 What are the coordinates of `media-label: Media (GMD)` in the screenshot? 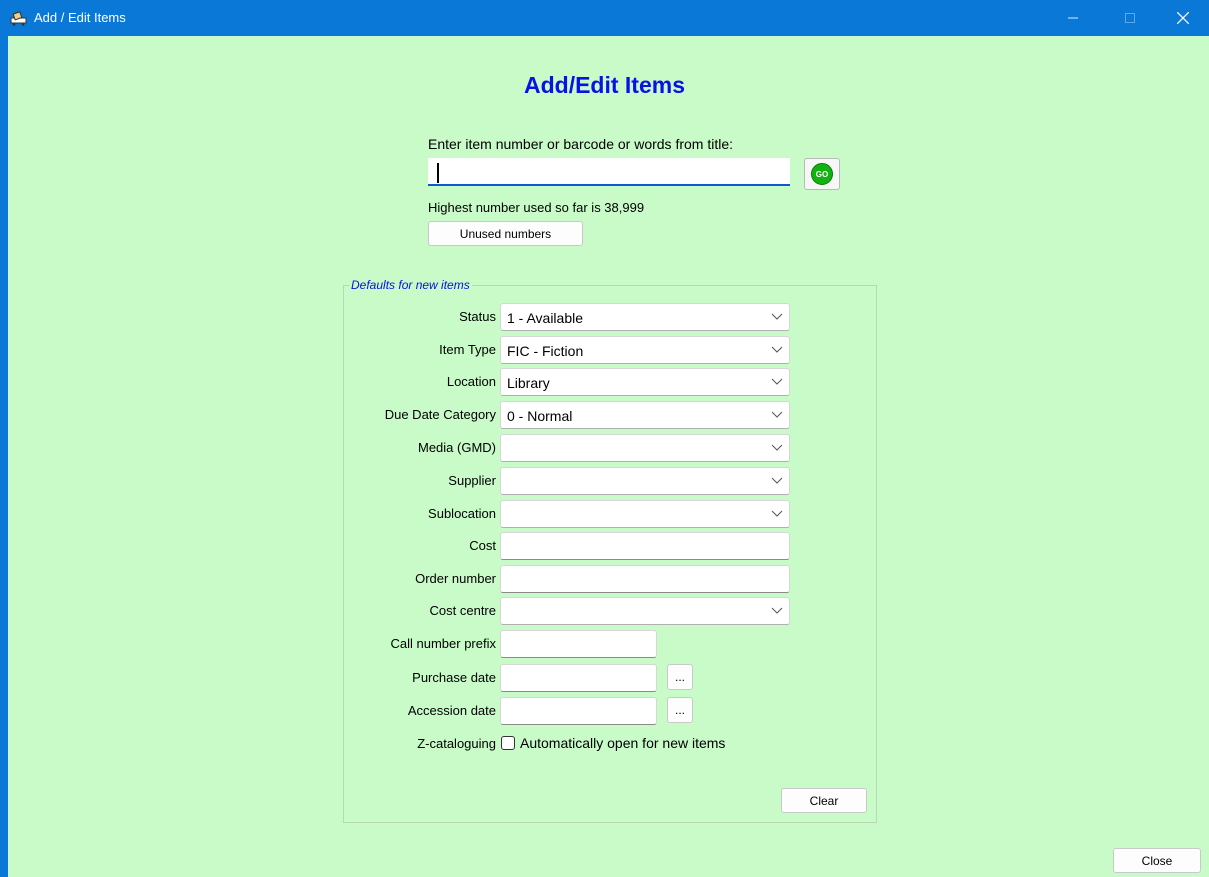 It's located at (456, 447).